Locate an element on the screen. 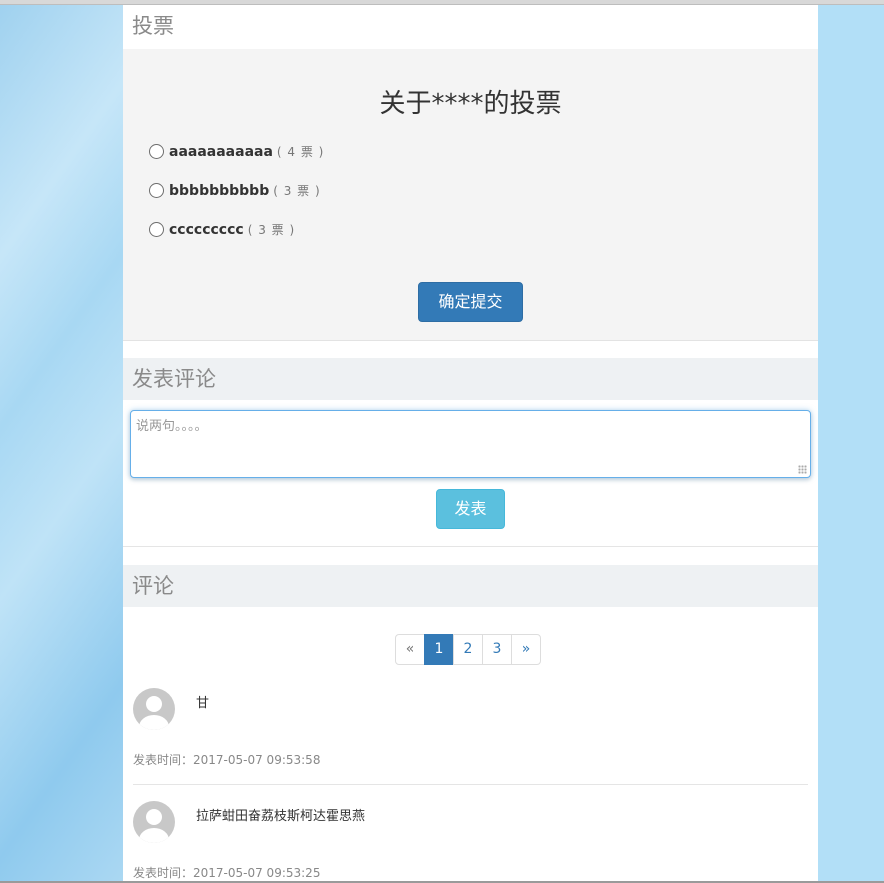 This screenshot has height=883, width=884. pagination-page-3: 3 is located at coordinates (497, 649).